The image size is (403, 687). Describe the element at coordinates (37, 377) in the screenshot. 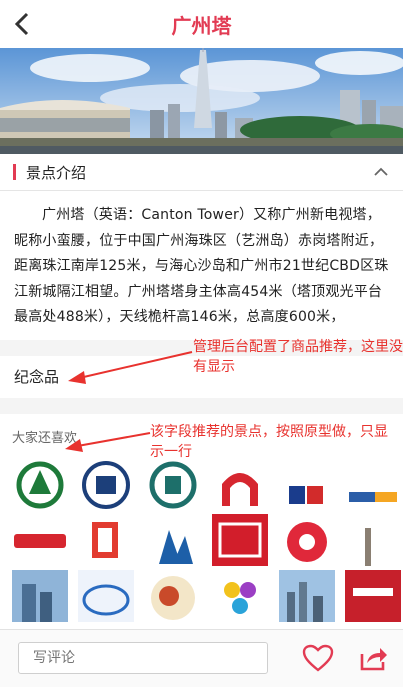

I see `souvenir-heading: 纪念品` at that location.